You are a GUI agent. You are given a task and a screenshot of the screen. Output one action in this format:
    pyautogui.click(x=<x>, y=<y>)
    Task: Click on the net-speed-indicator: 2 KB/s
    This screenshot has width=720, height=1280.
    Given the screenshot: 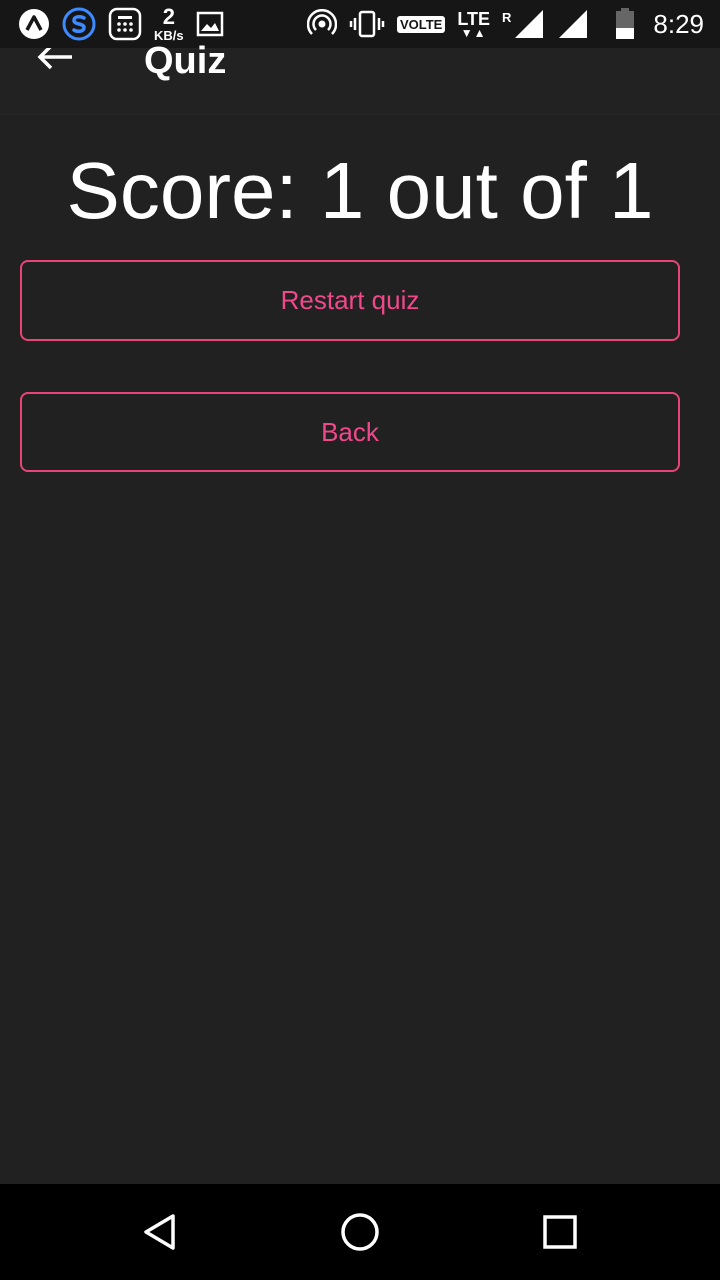 What is the action you would take?
    pyautogui.click(x=169, y=23)
    